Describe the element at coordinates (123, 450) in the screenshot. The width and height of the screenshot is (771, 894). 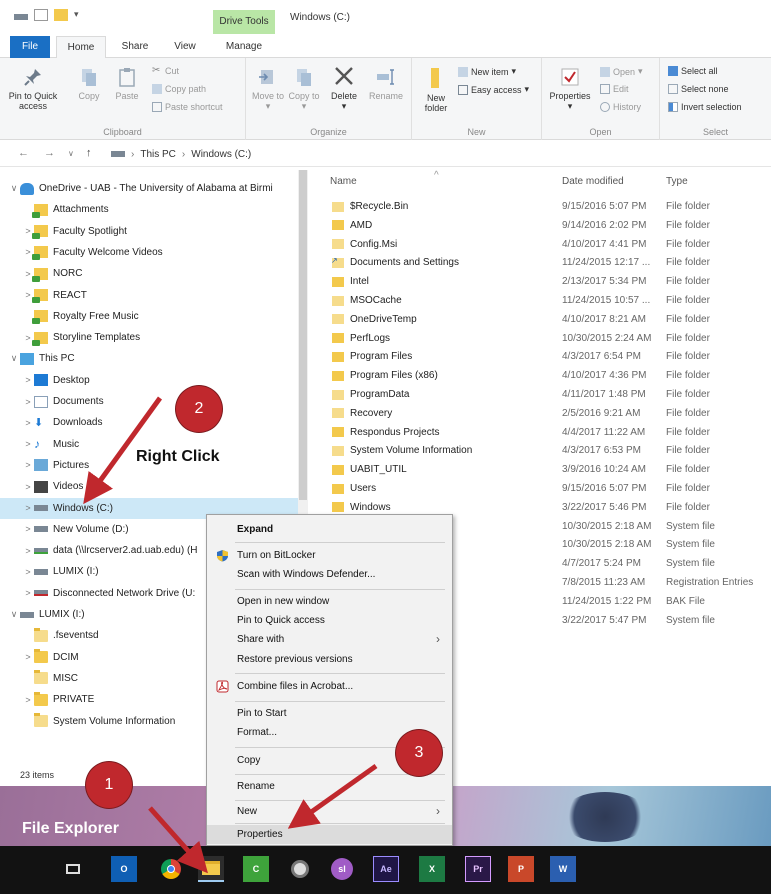
I see `arrow-right-click` at that location.